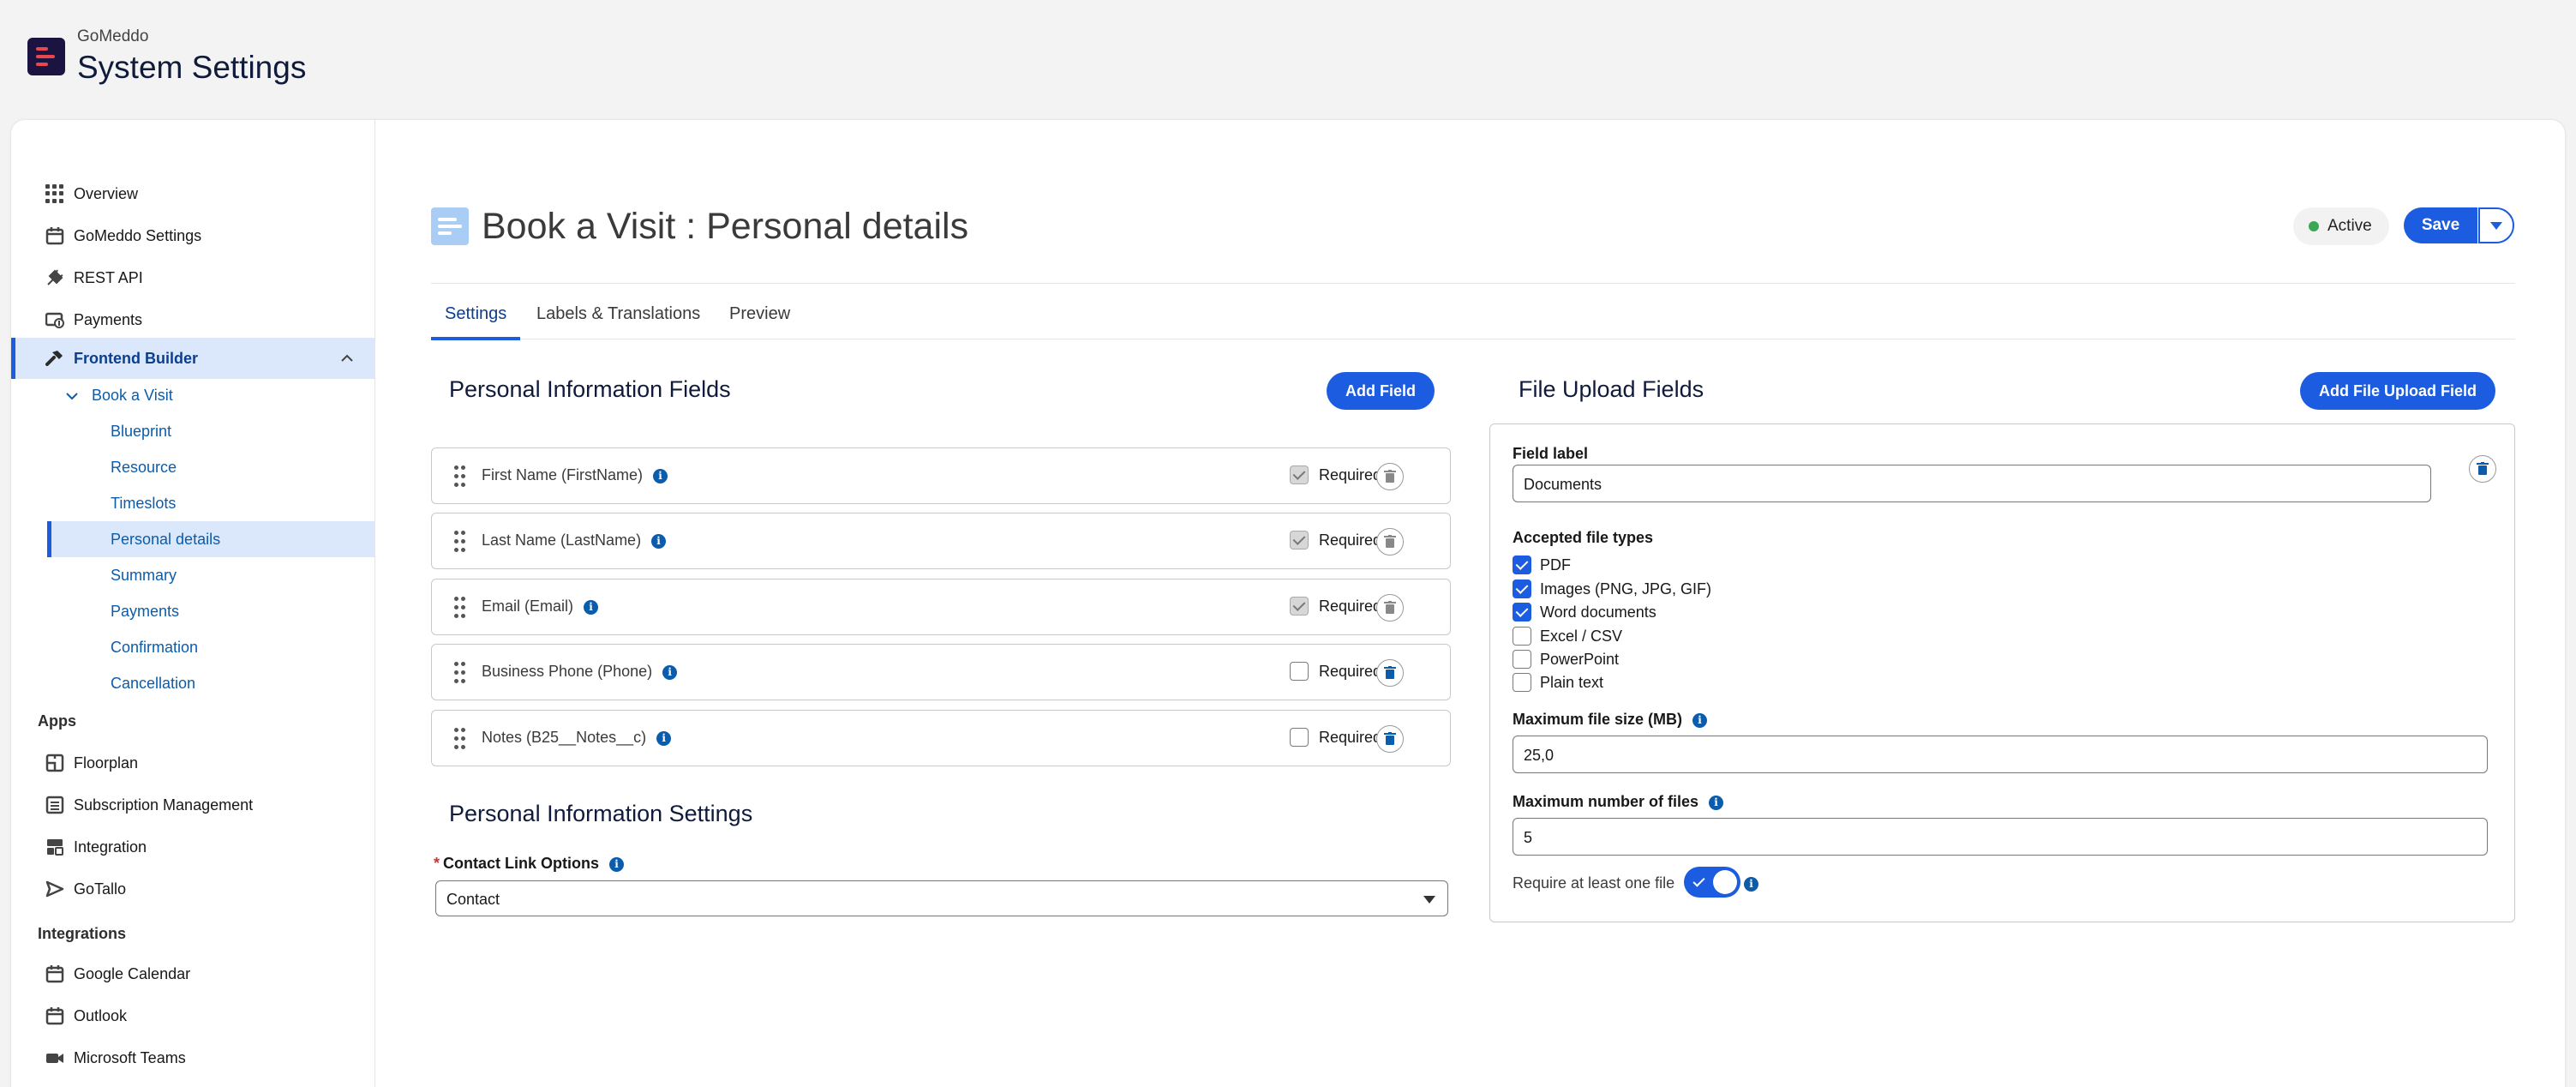 The image size is (2576, 1087). I want to click on sidebar-item-integration: Integration, so click(193, 847).